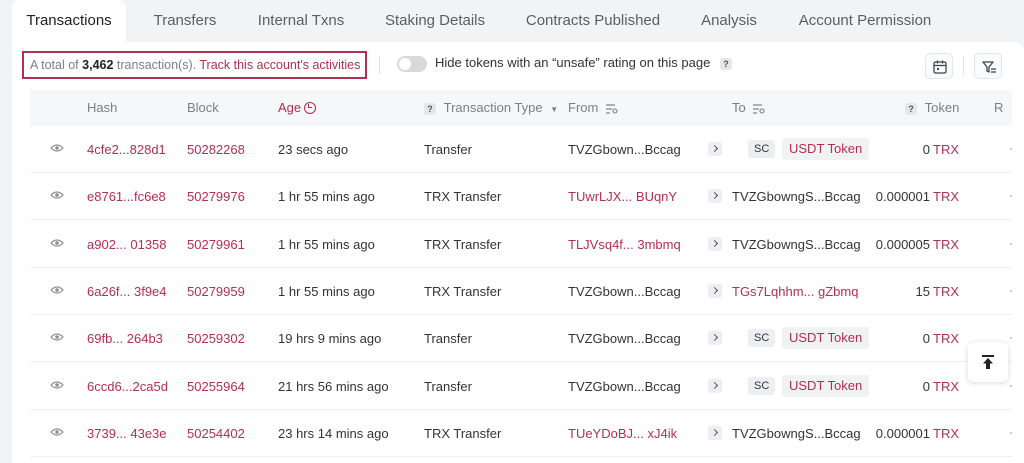  Describe the element at coordinates (125, 338) in the screenshot. I see `hash-link: 69fb... 264b3` at that location.